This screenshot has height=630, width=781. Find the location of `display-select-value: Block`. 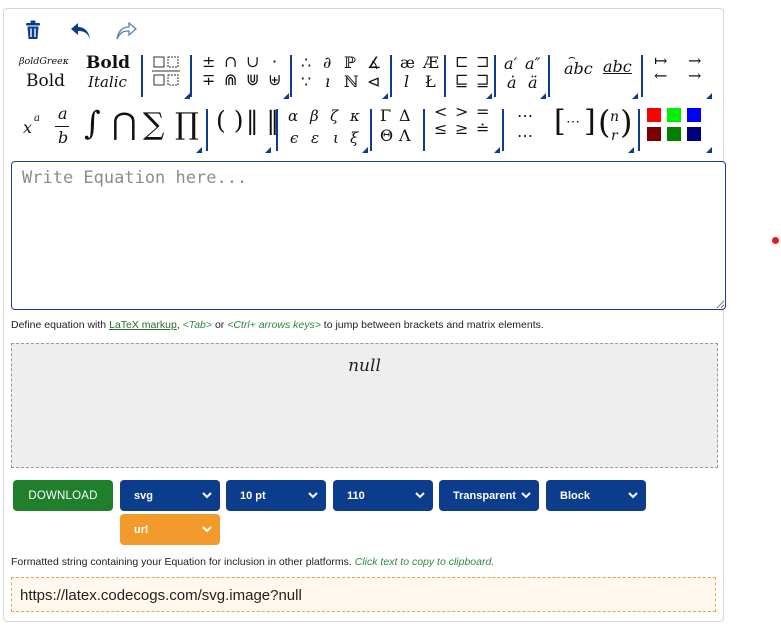

display-select-value: Block is located at coordinates (575, 495).